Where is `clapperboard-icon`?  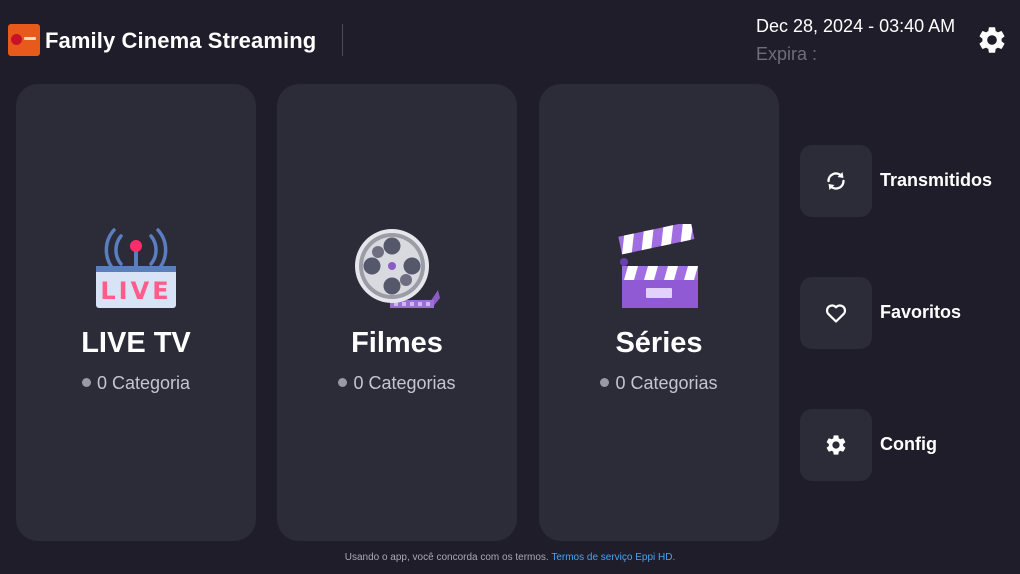
clapperboard-icon is located at coordinates (658, 266).